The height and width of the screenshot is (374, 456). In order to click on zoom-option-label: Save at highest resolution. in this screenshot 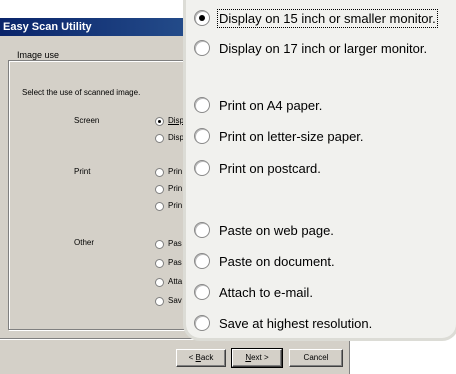, I will do `click(296, 323)`.